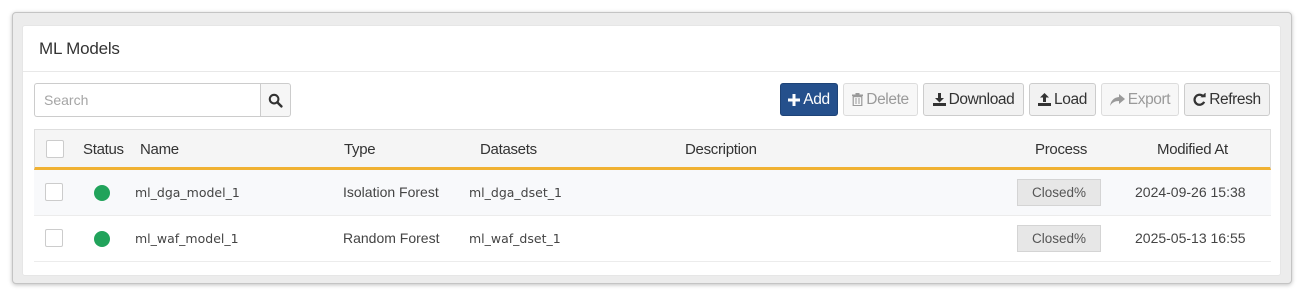 This screenshot has width=1315, height=307. Describe the element at coordinates (159, 149) in the screenshot. I see `col-name: Name` at that location.